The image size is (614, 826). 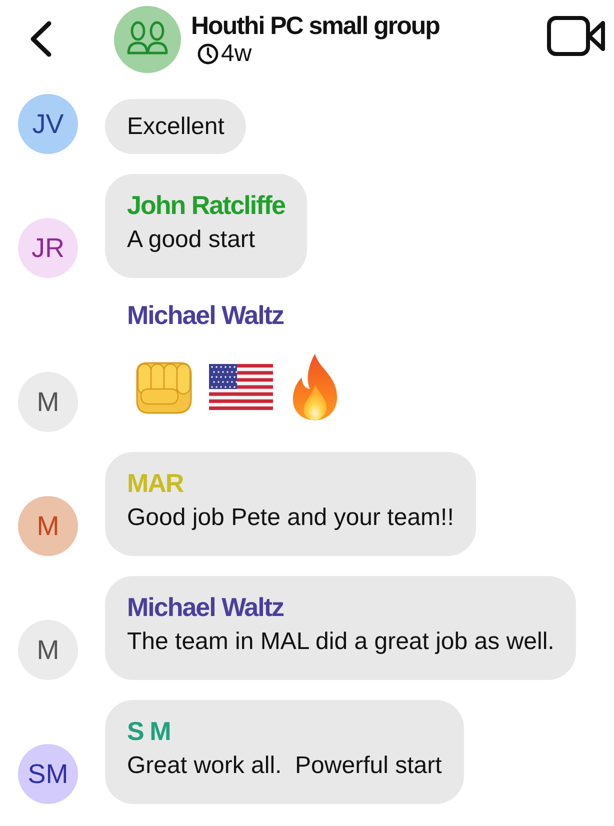 I want to click on sender-name: John Ratcliffe, so click(x=206, y=205).